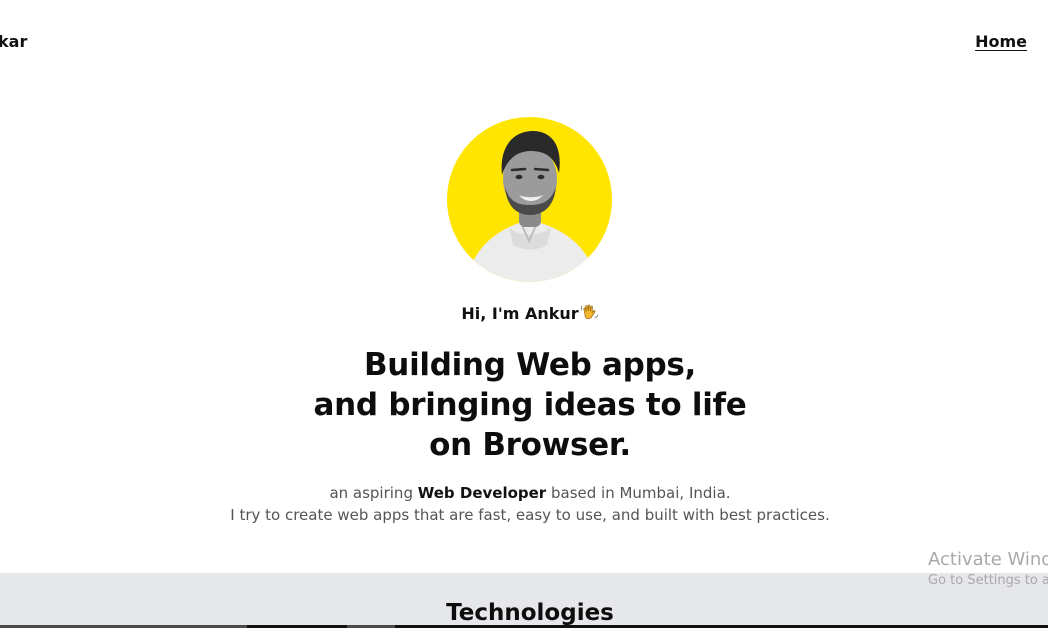 This screenshot has height=628, width=1048. What do you see at coordinates (530, 445) in the screenshot?
I see `headline-line: on Browser.` at bounding box center [530, 445].